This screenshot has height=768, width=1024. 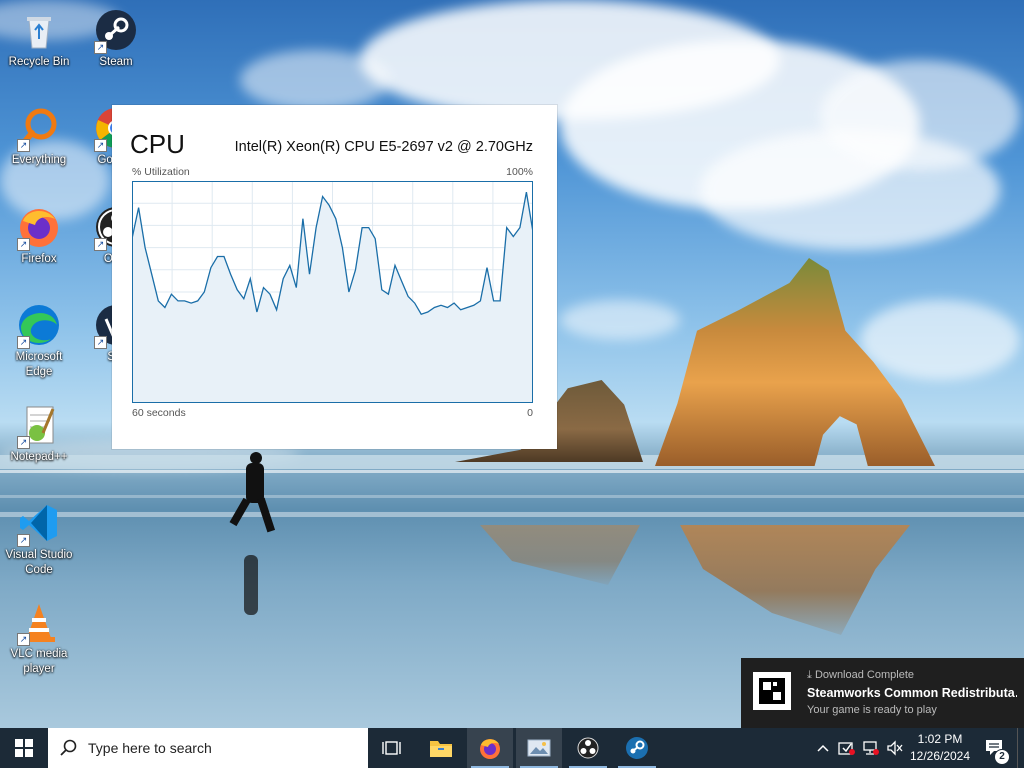 I want to click on desktop-icon-label: Visual Studio Code, so click(x=39, y=562).